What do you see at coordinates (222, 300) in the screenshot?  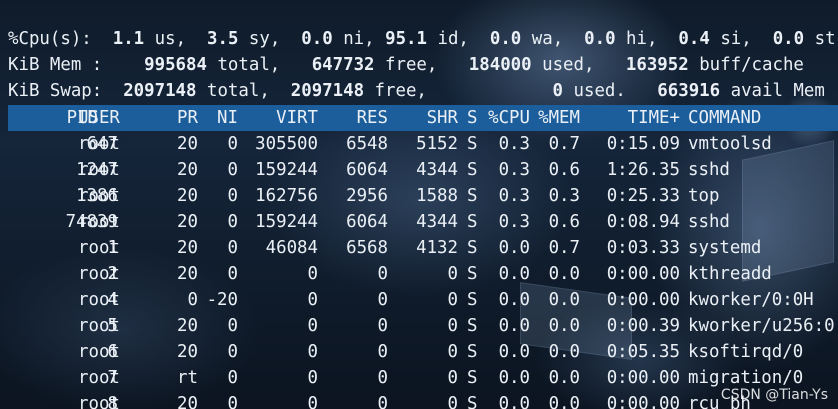 I see `ni-cell: -20` at bounding box center [222, 300].